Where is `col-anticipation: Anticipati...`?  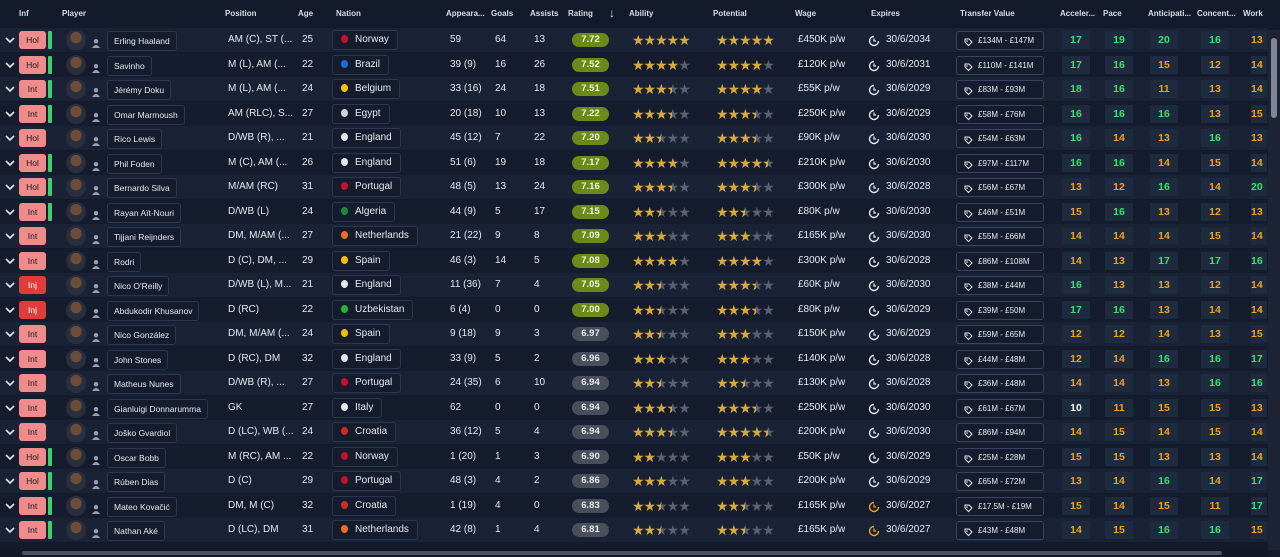 col-anticipation: Anticipati... is located at coordinates (1169, 13).